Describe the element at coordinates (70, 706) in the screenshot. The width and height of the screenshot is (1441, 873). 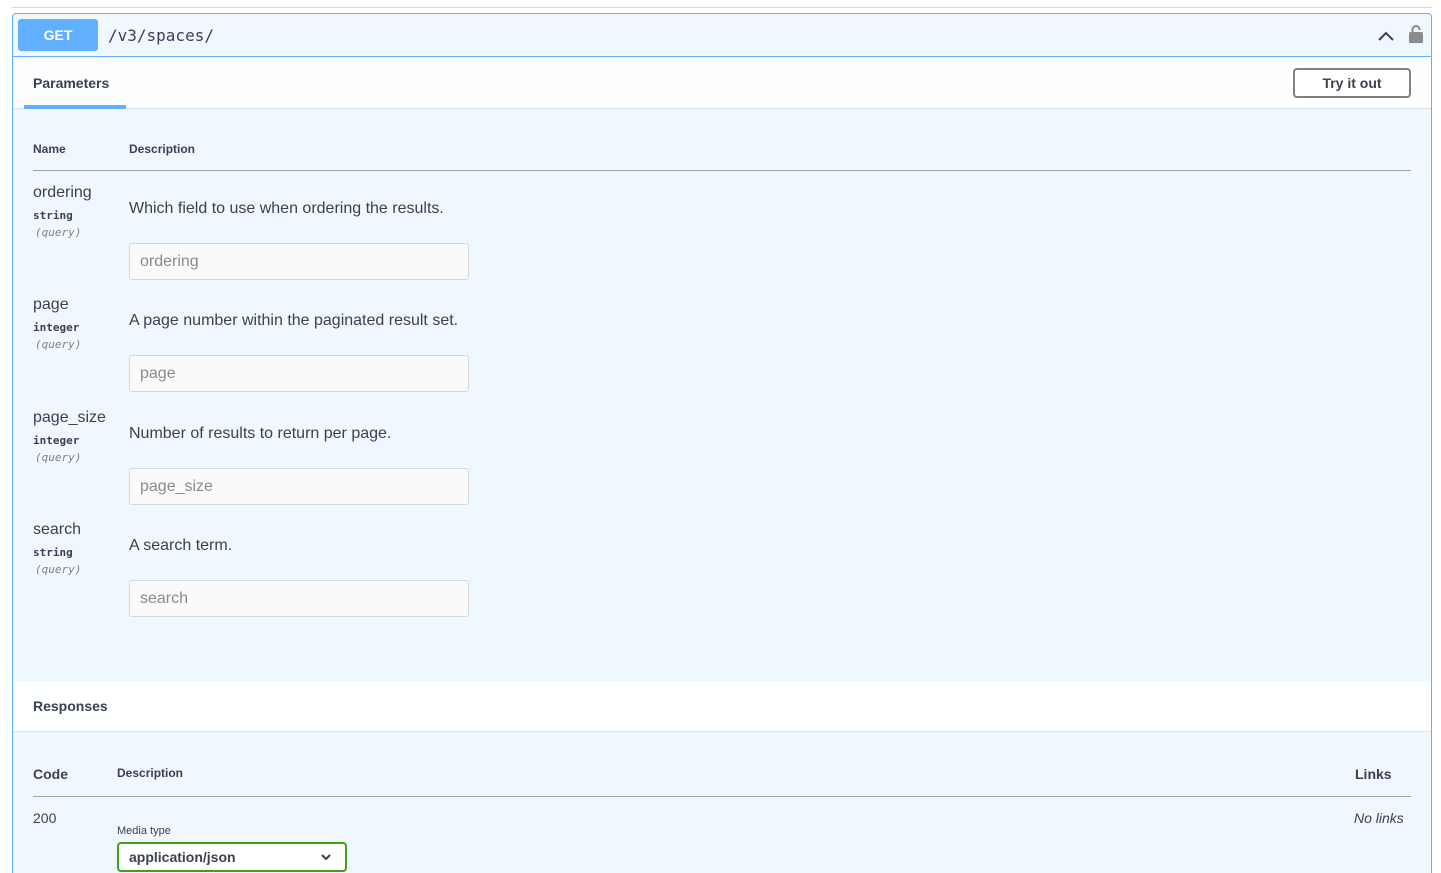
I see `responses-title: Responses` at that location.